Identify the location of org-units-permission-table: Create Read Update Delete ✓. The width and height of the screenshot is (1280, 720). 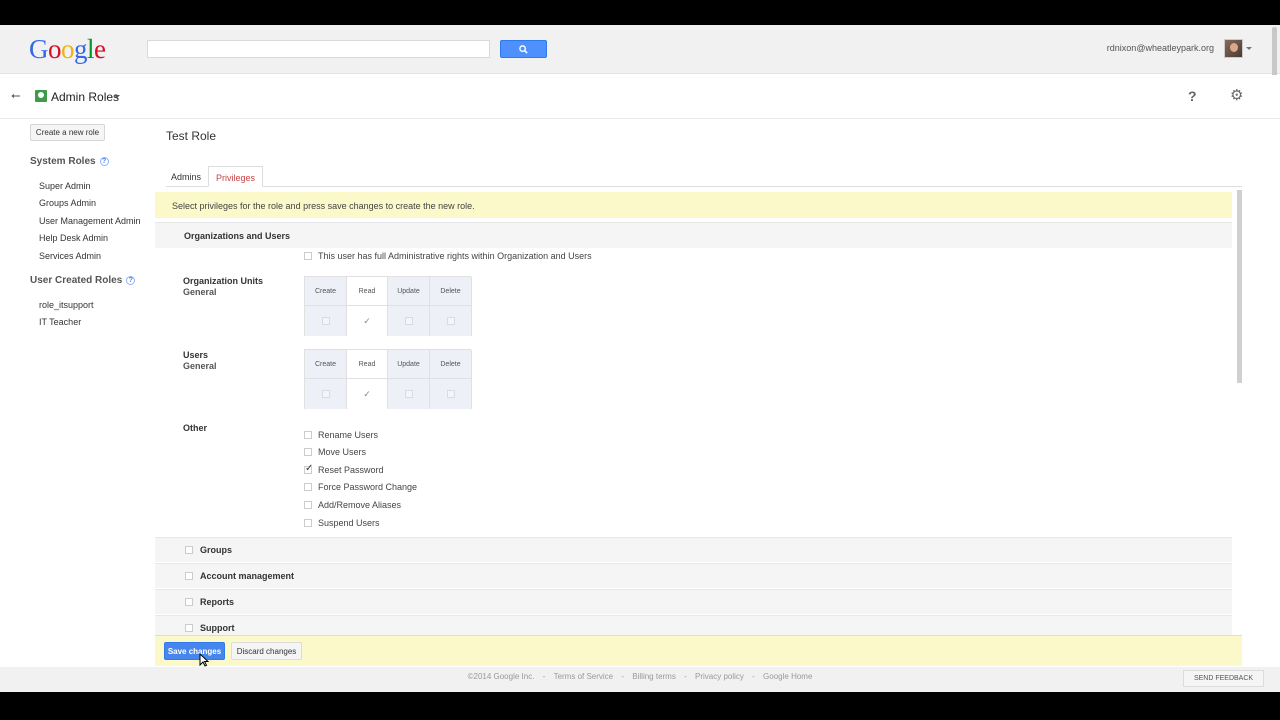
(388, 306).